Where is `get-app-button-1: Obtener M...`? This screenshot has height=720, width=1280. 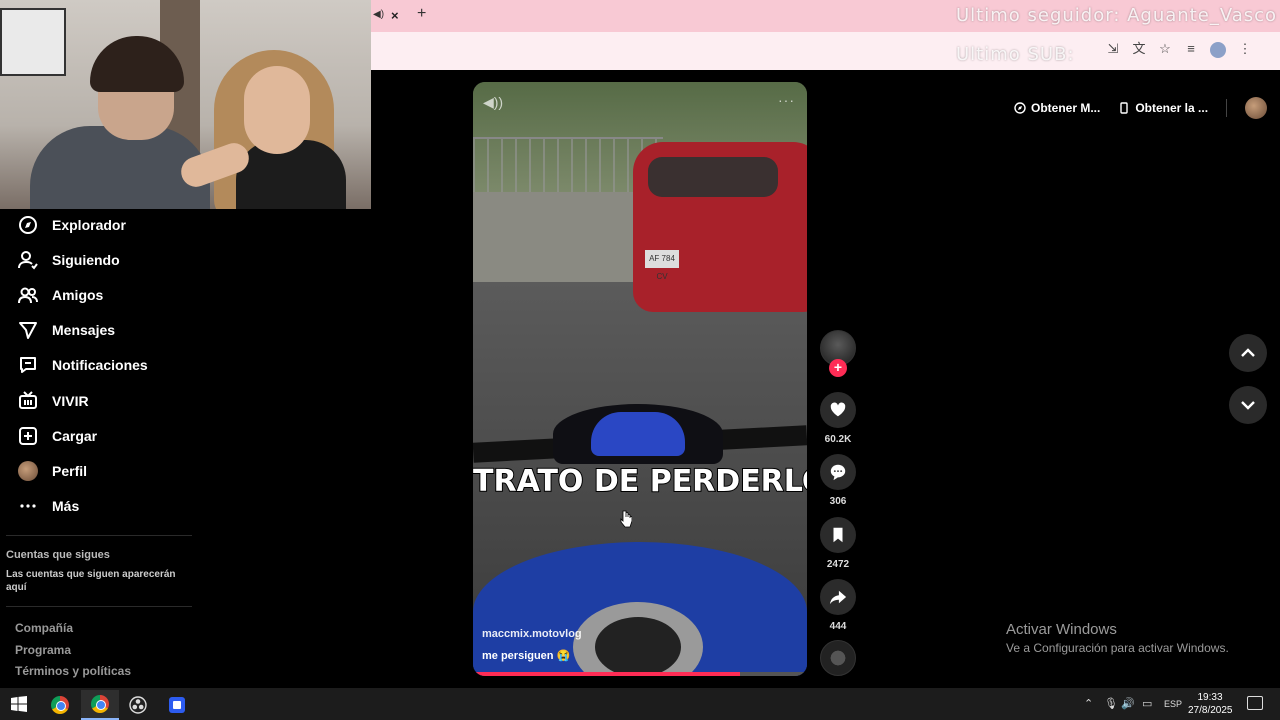
get-app-button-1: Obtener M... is located at coordinates (1057, 108).